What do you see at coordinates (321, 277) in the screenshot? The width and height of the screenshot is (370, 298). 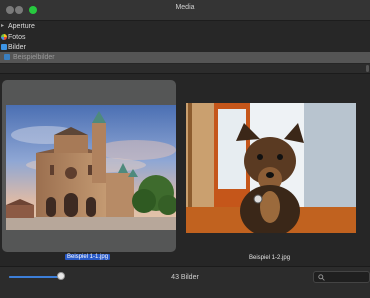 I see `search-icon` at bounding box center [321, 277].